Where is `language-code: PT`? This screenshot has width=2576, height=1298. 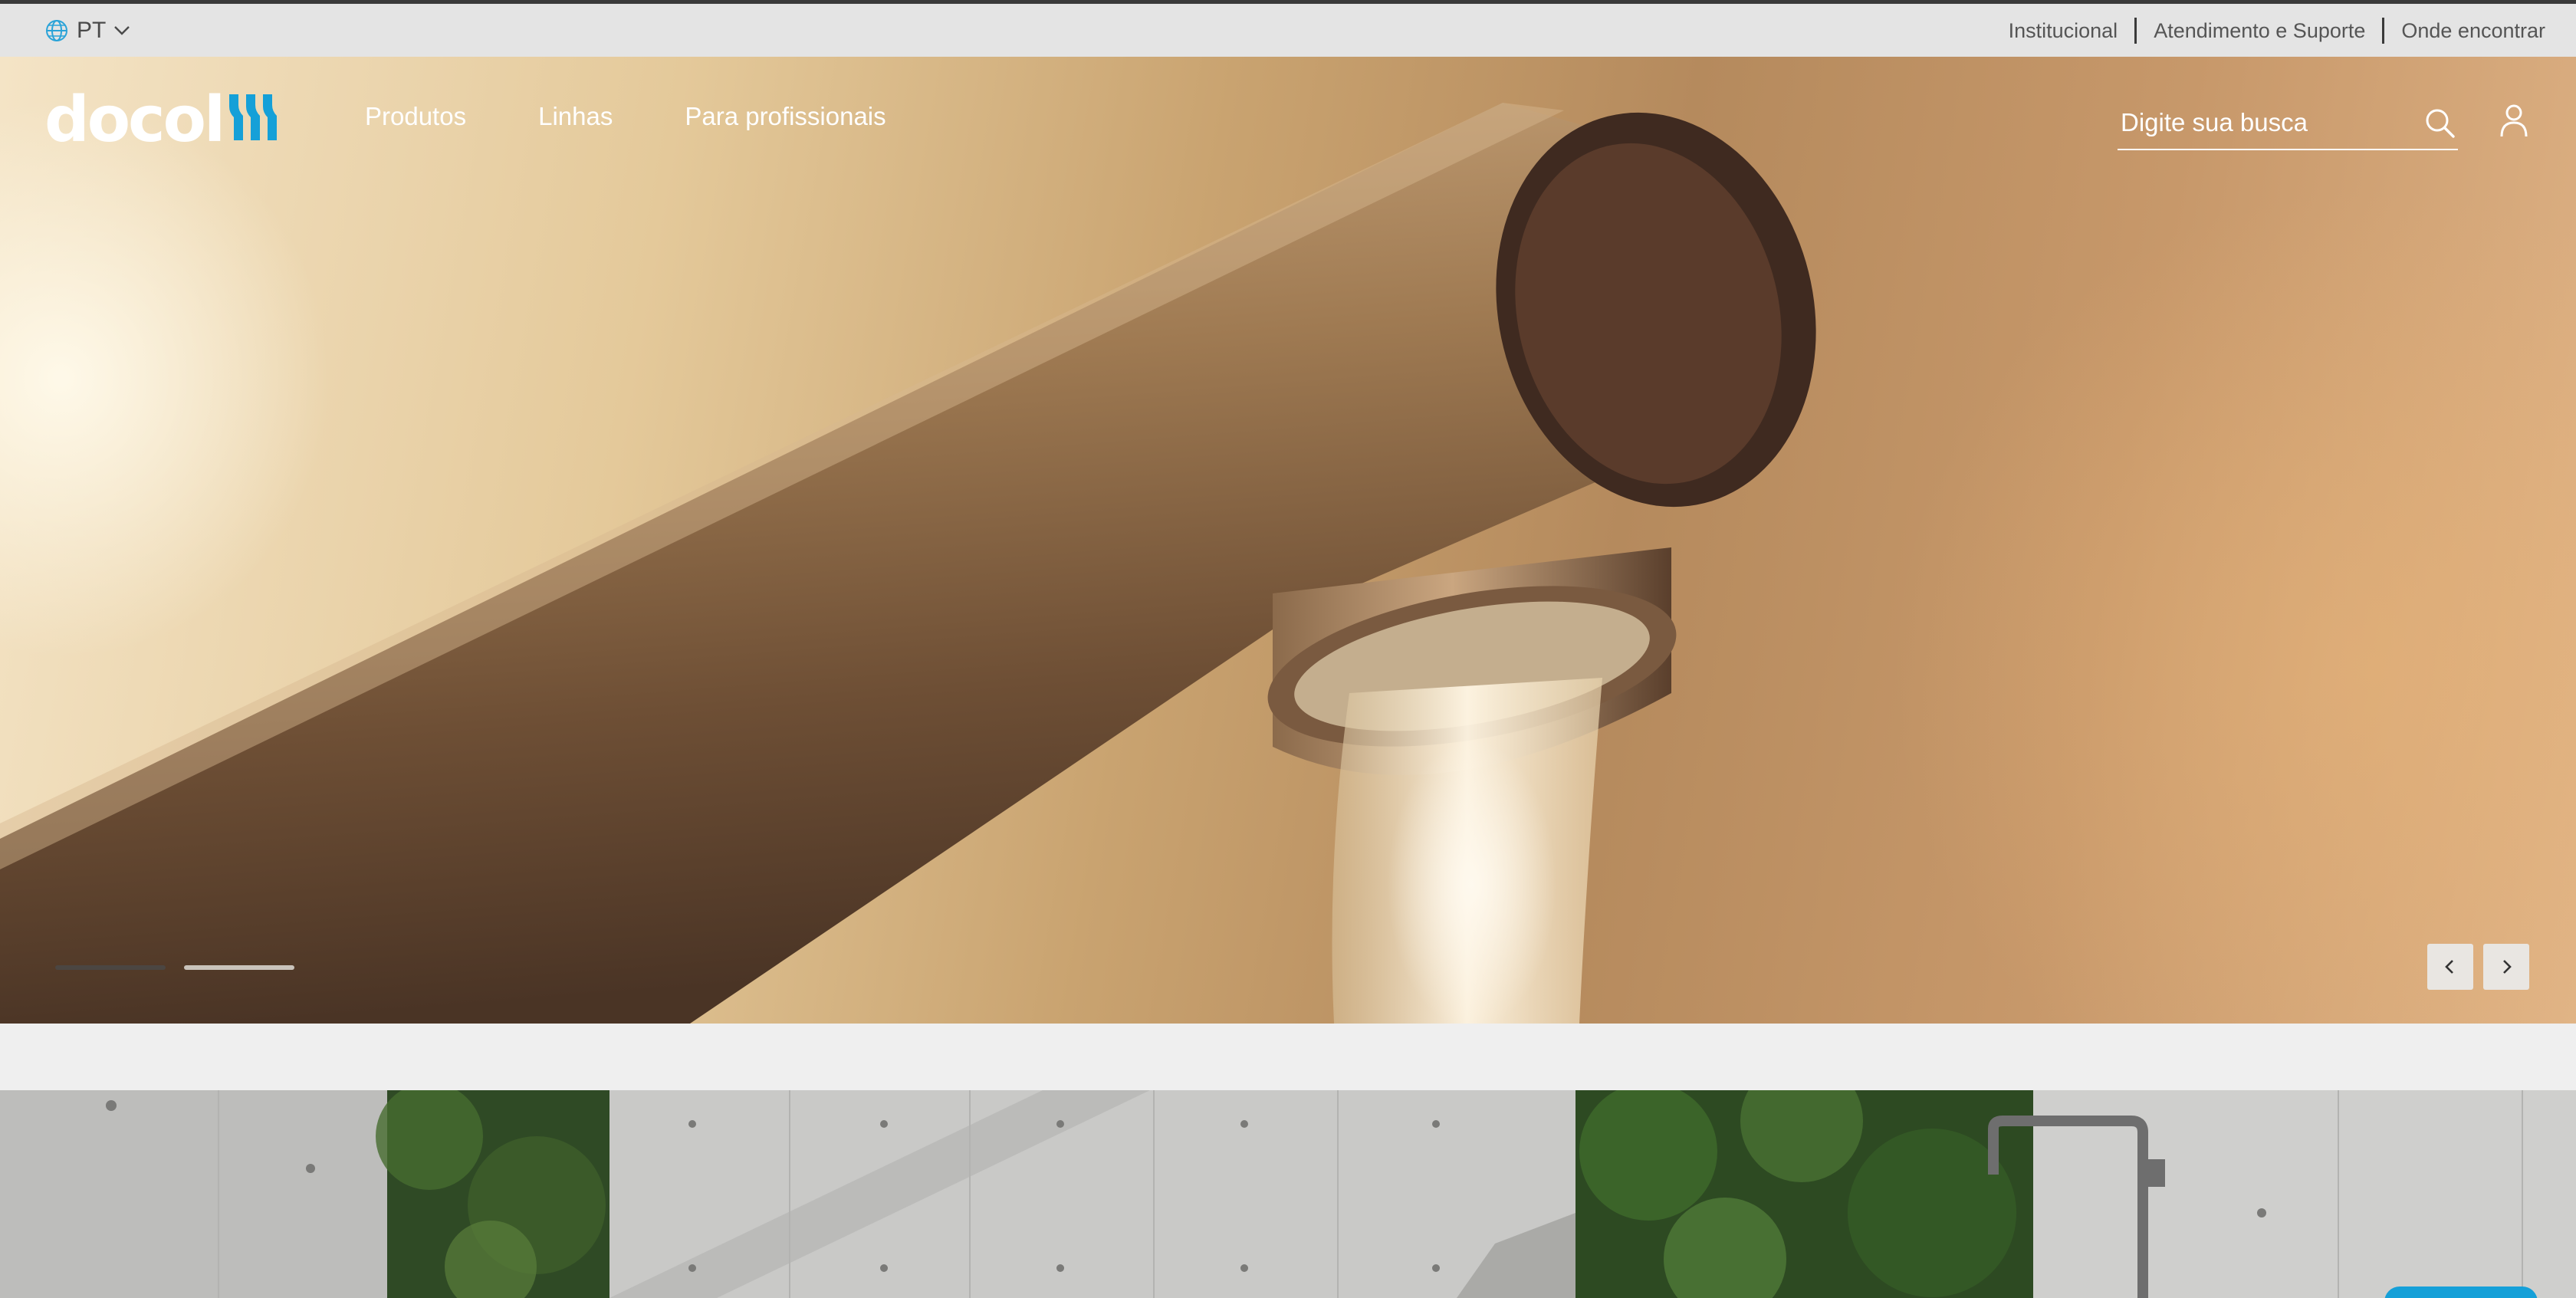
language-code: PT is located at coordinates (92, 30).